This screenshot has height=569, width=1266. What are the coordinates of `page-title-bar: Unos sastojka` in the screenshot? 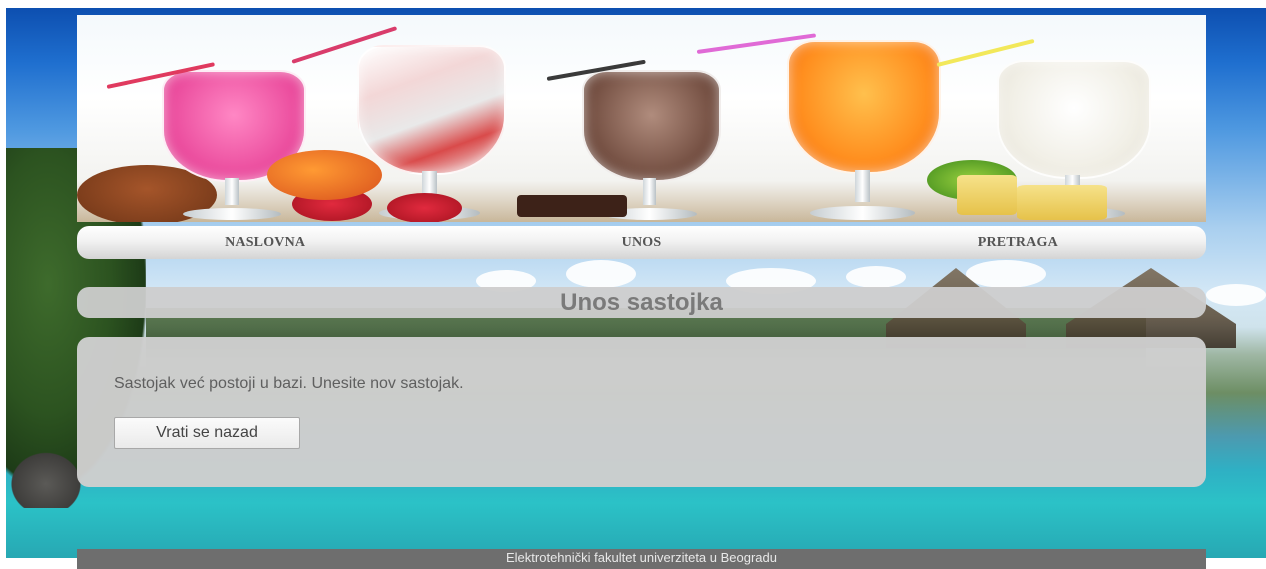 It's located at (641, 302).